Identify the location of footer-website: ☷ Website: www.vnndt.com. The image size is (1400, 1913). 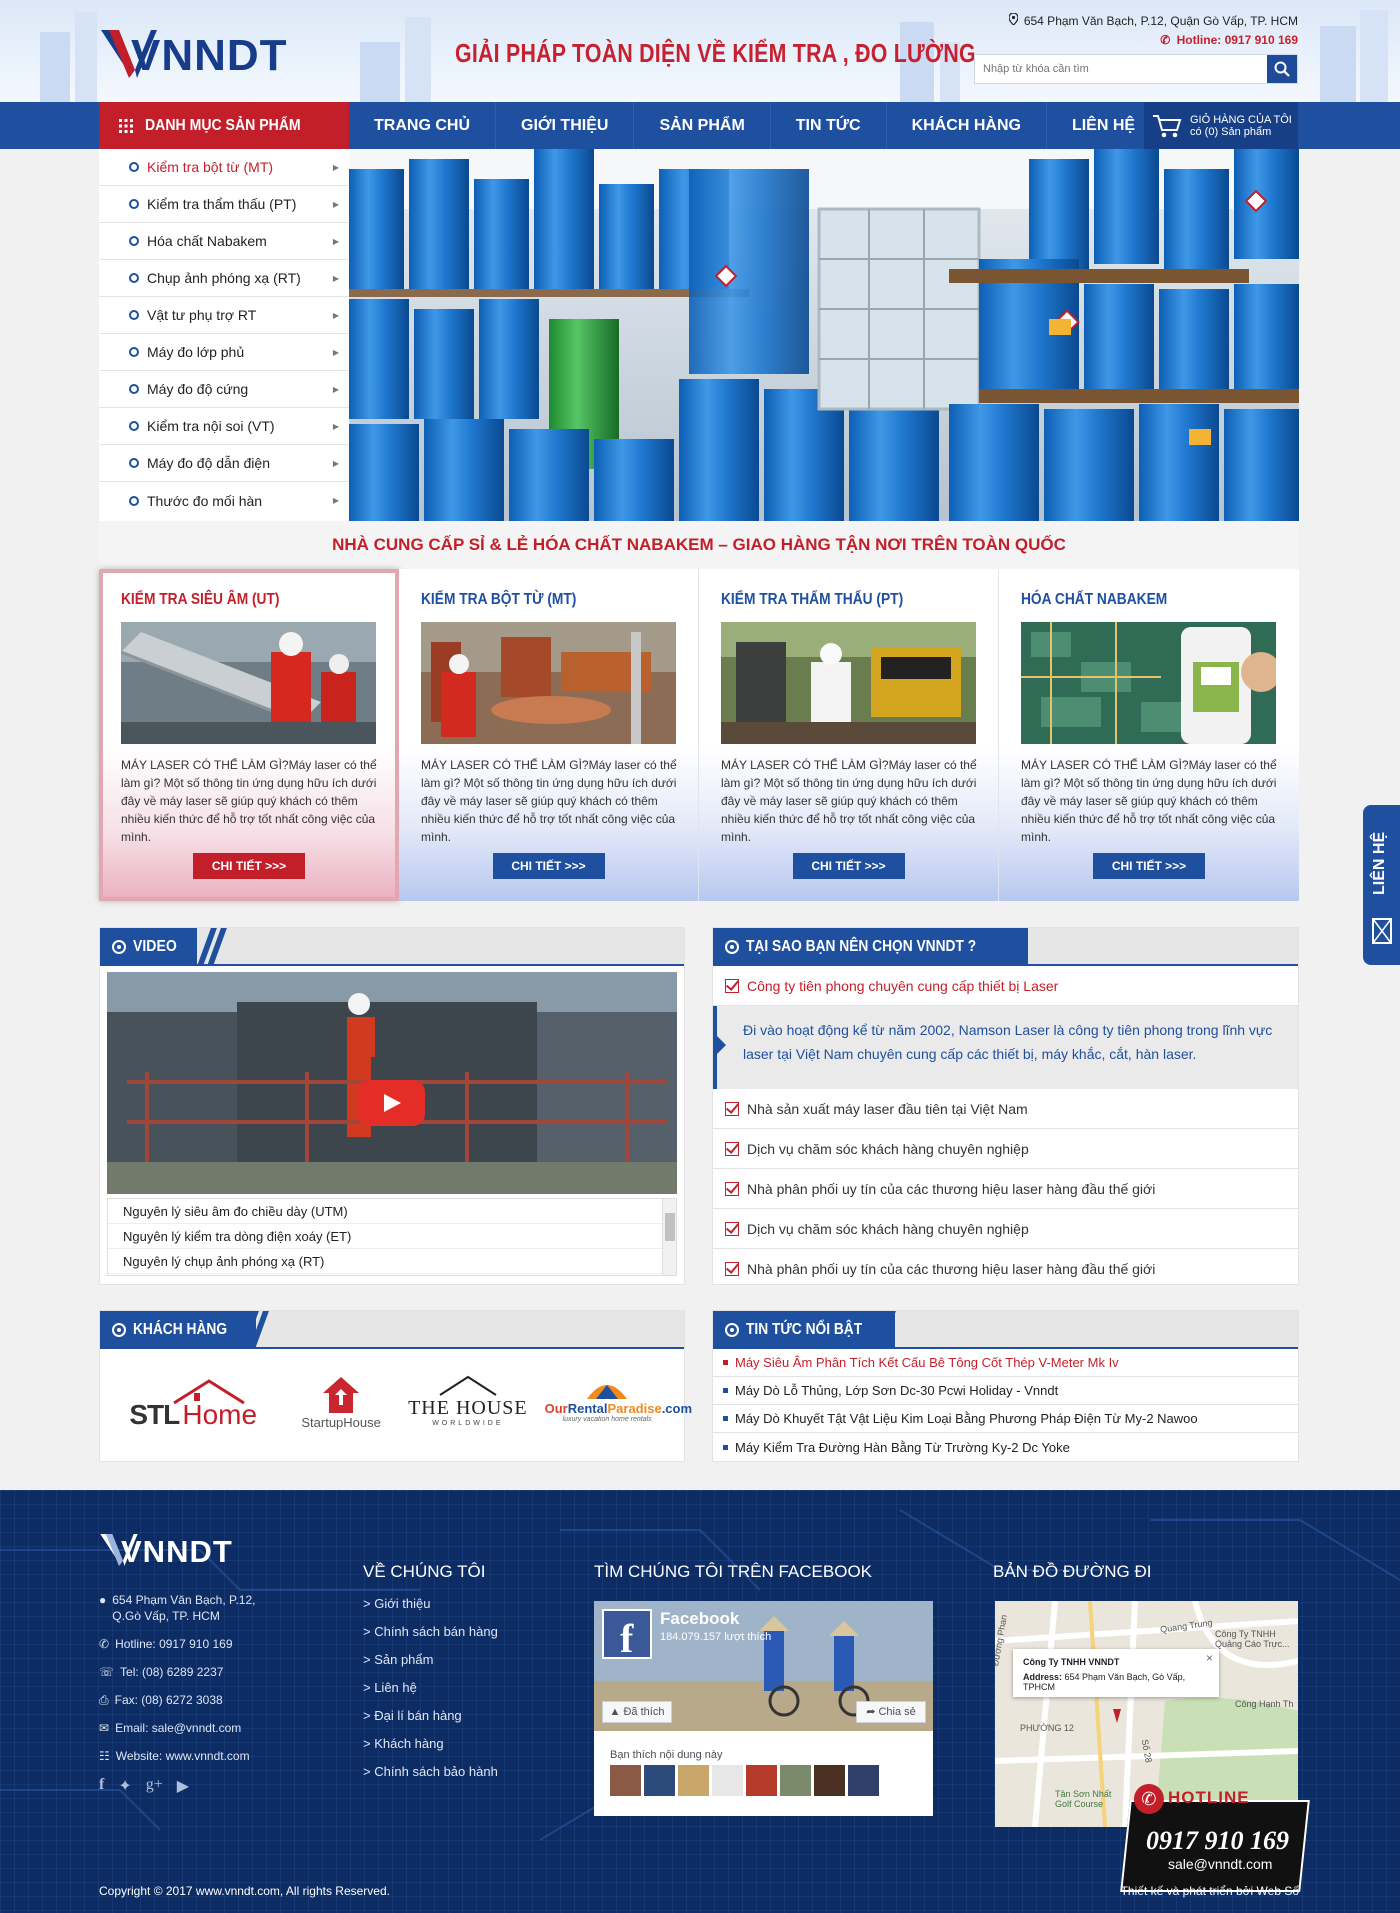
(199, 1756).